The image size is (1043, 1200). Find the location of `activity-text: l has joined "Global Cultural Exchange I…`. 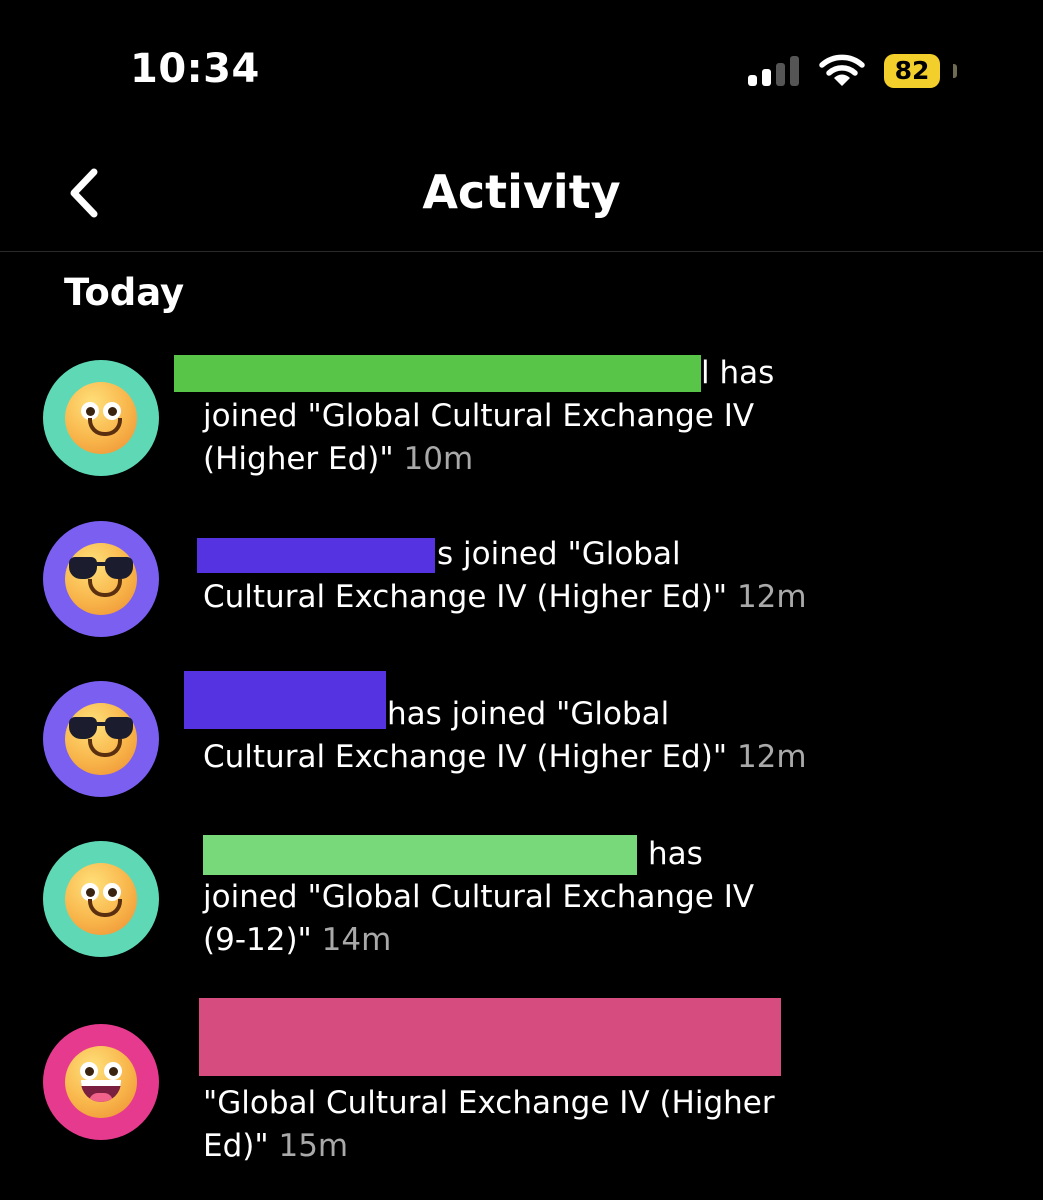

activity-text: l has joined "Global Cultural Exchange I… is located at coordinates (489, 416).